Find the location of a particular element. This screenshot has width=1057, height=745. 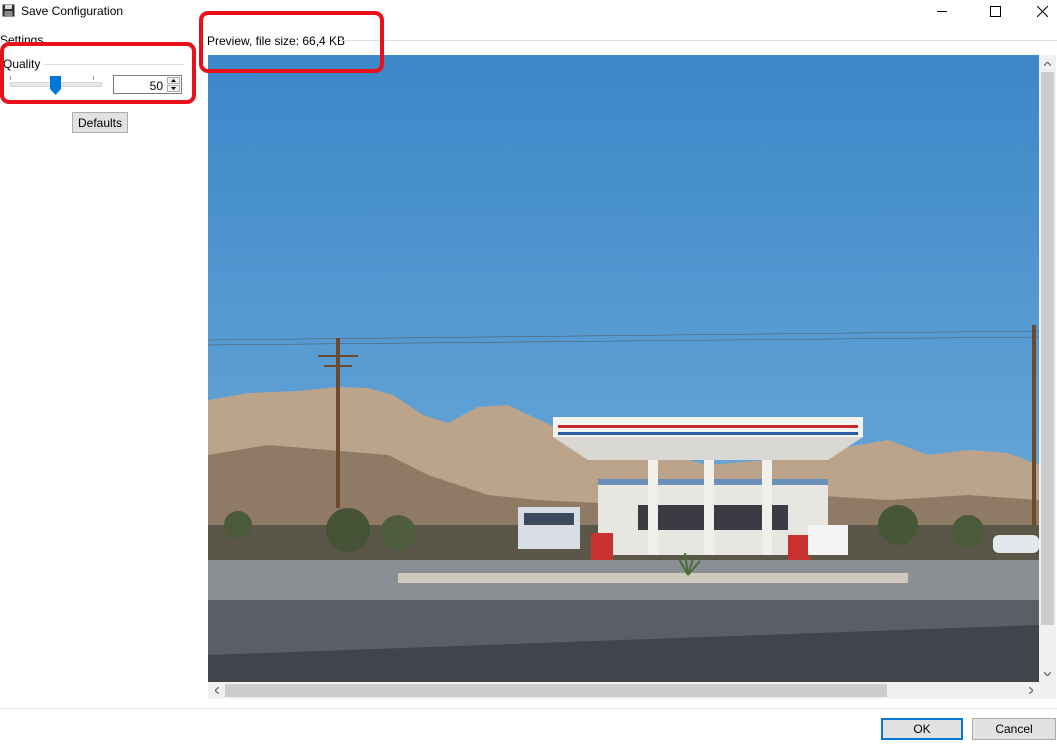

close-icon is located at coordinates (1042, 11).